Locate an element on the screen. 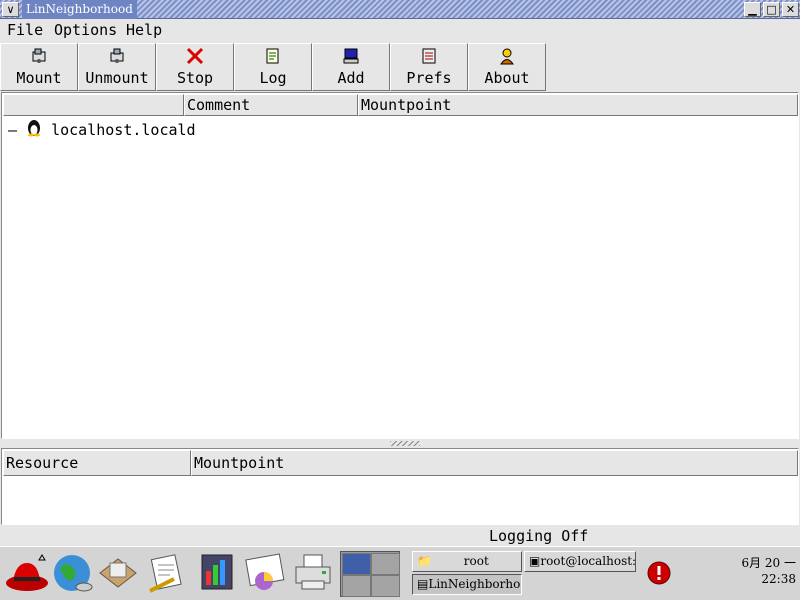 The height and width of the screenshot is (600, 800). folder-icon: 📁 is located at coordinates (424, 561).